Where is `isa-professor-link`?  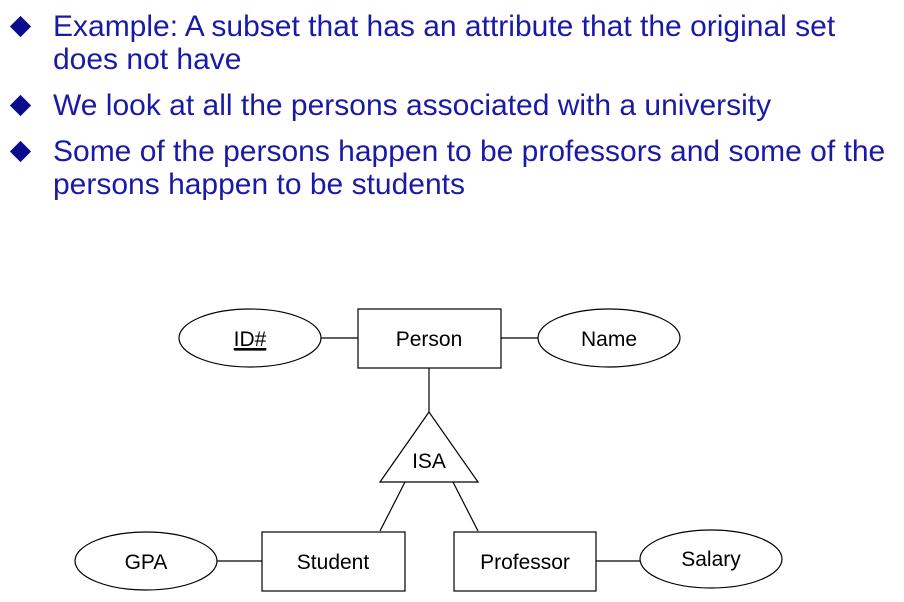 isa-professor-link is located at coordinates (465, 506).